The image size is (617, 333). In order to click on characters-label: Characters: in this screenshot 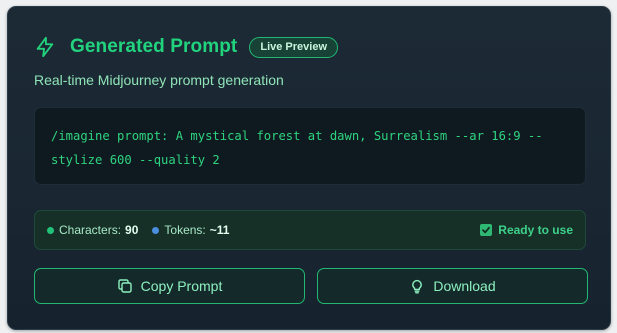, I will do `click(90, 230)`.